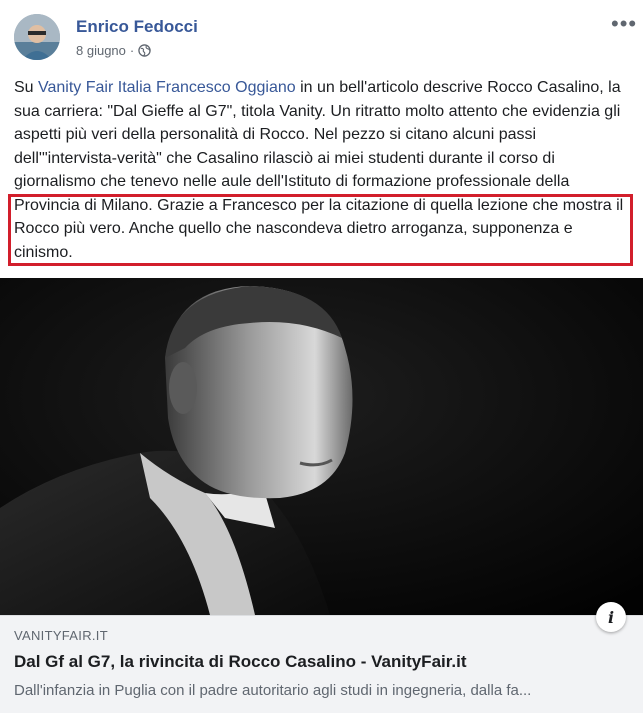  I want to click on post-text-part: Su, so click(26, 87).